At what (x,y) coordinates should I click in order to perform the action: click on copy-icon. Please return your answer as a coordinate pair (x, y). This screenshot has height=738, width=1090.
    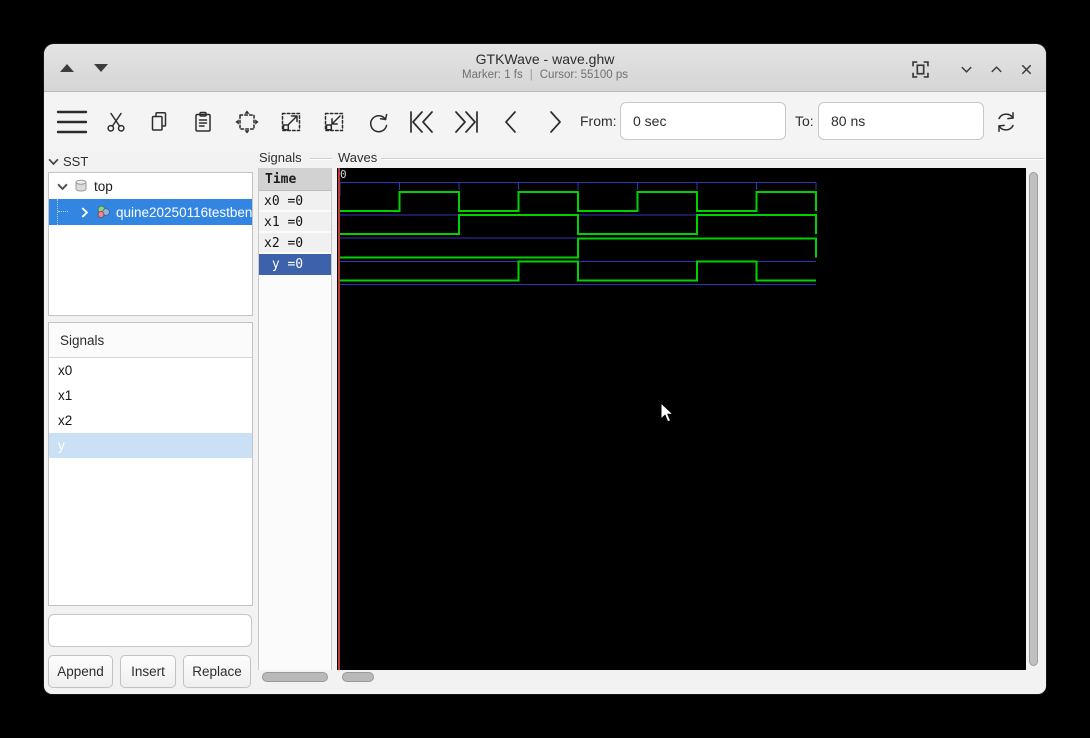
    Looking at the image, I should click on (159, 121).